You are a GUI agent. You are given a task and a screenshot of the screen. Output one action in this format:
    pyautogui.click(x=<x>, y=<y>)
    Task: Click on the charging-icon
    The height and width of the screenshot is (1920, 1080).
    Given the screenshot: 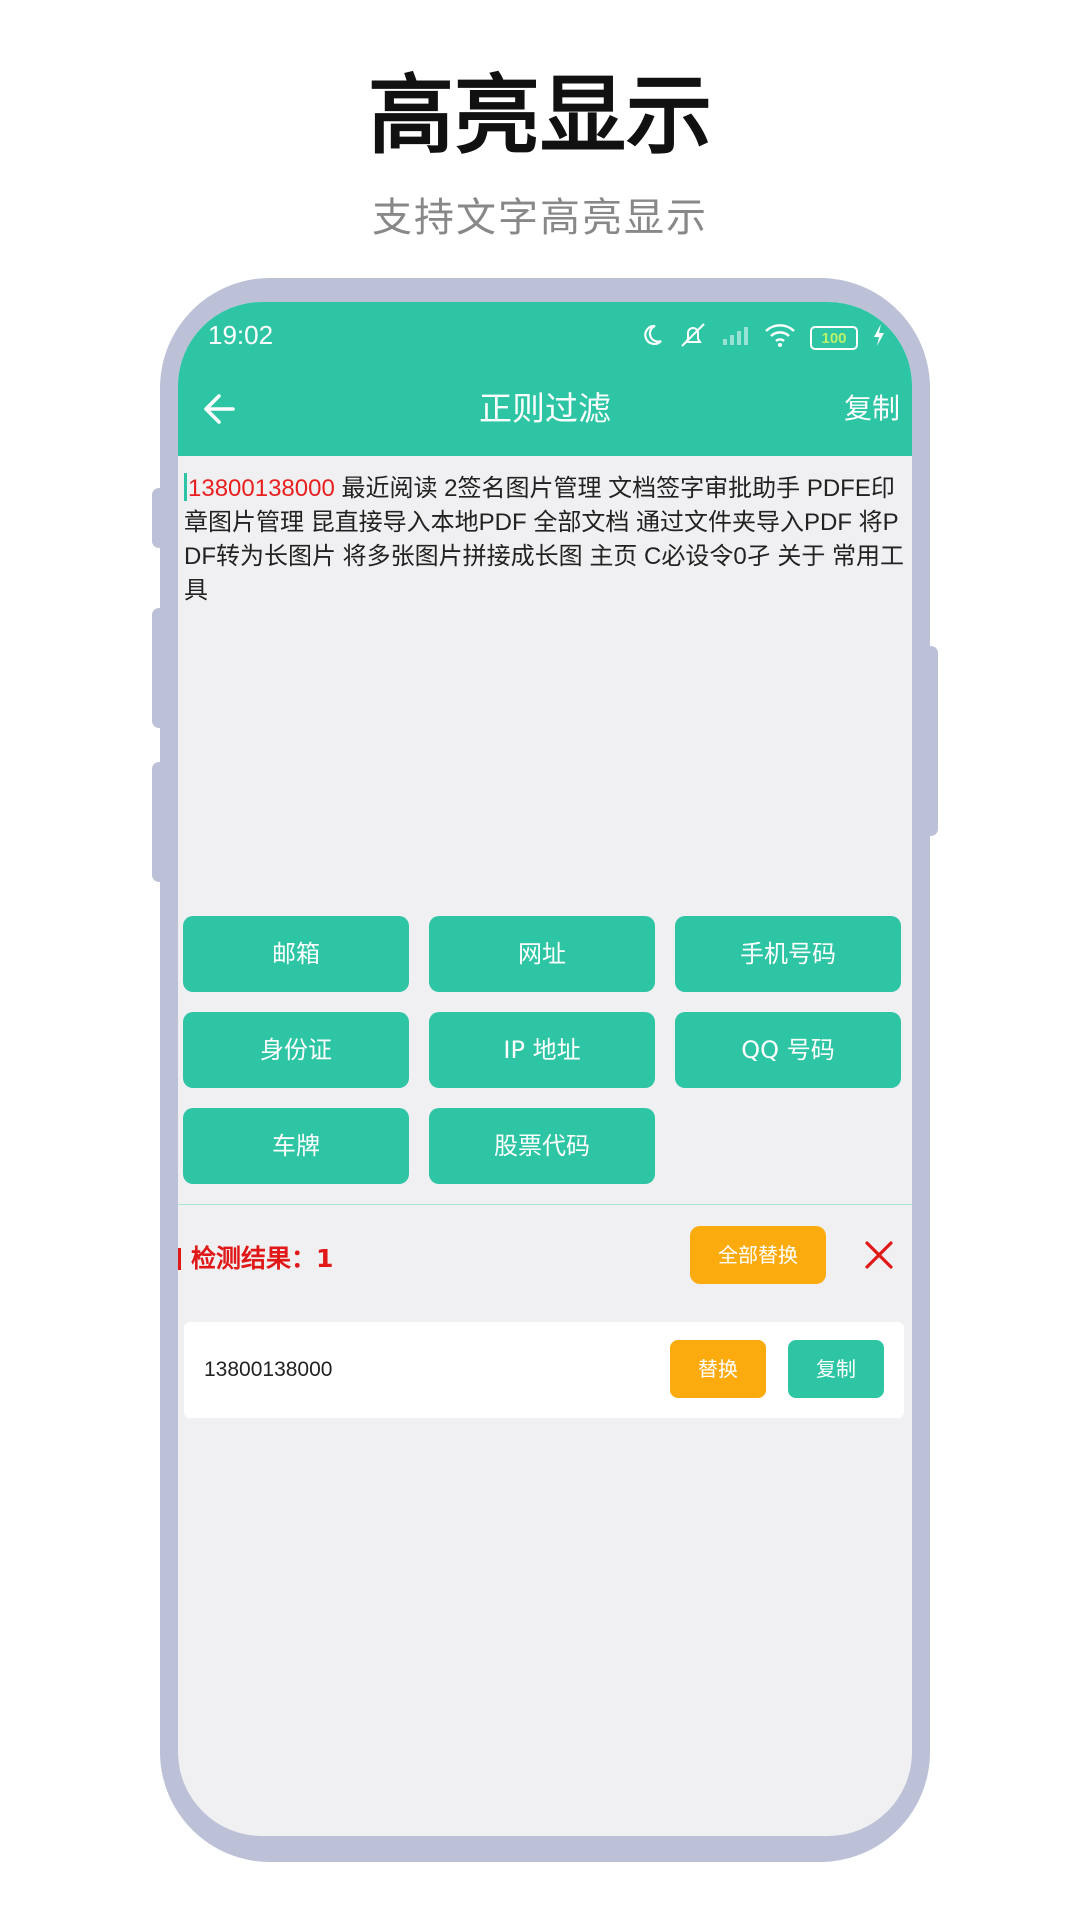 What is the action you would take?
    pyautogui.click(x=879, y=338)
    